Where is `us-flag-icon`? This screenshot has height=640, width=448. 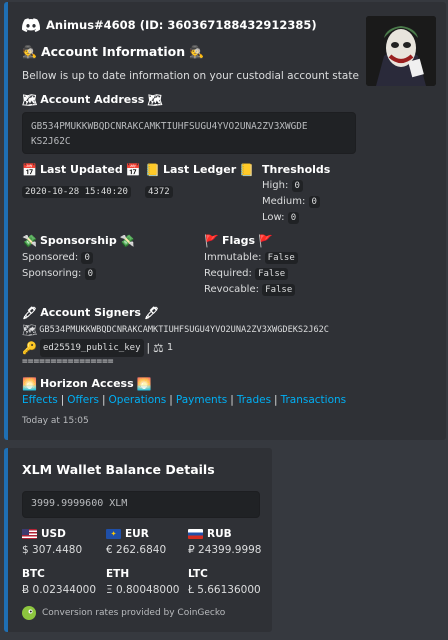
us-flag-icon is located at coordinates (29, 534).